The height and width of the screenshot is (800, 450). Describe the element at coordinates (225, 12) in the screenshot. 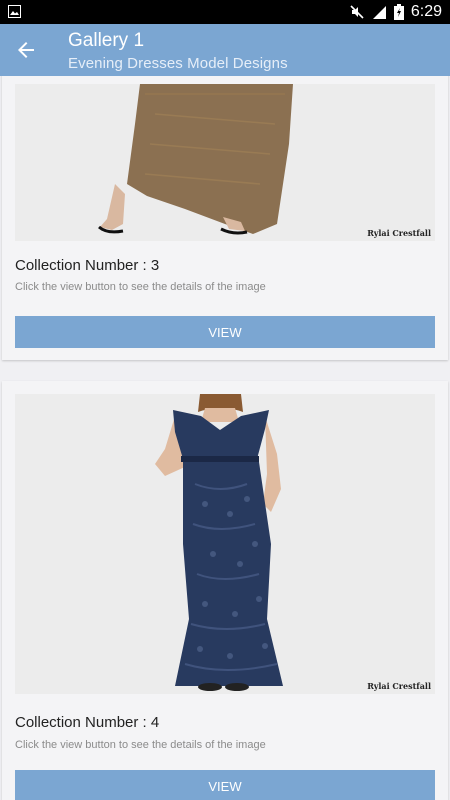

I see `status-bar: 6:29` at that location.